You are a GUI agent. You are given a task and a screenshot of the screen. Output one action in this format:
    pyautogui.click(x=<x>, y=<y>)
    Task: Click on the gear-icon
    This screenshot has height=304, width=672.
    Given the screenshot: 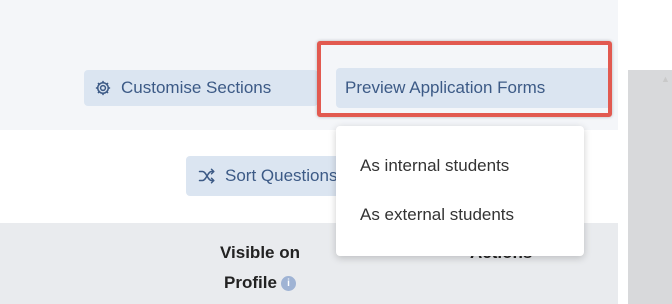 What is the action you would take?
    pyautogui.click(x=103, y=88)
    